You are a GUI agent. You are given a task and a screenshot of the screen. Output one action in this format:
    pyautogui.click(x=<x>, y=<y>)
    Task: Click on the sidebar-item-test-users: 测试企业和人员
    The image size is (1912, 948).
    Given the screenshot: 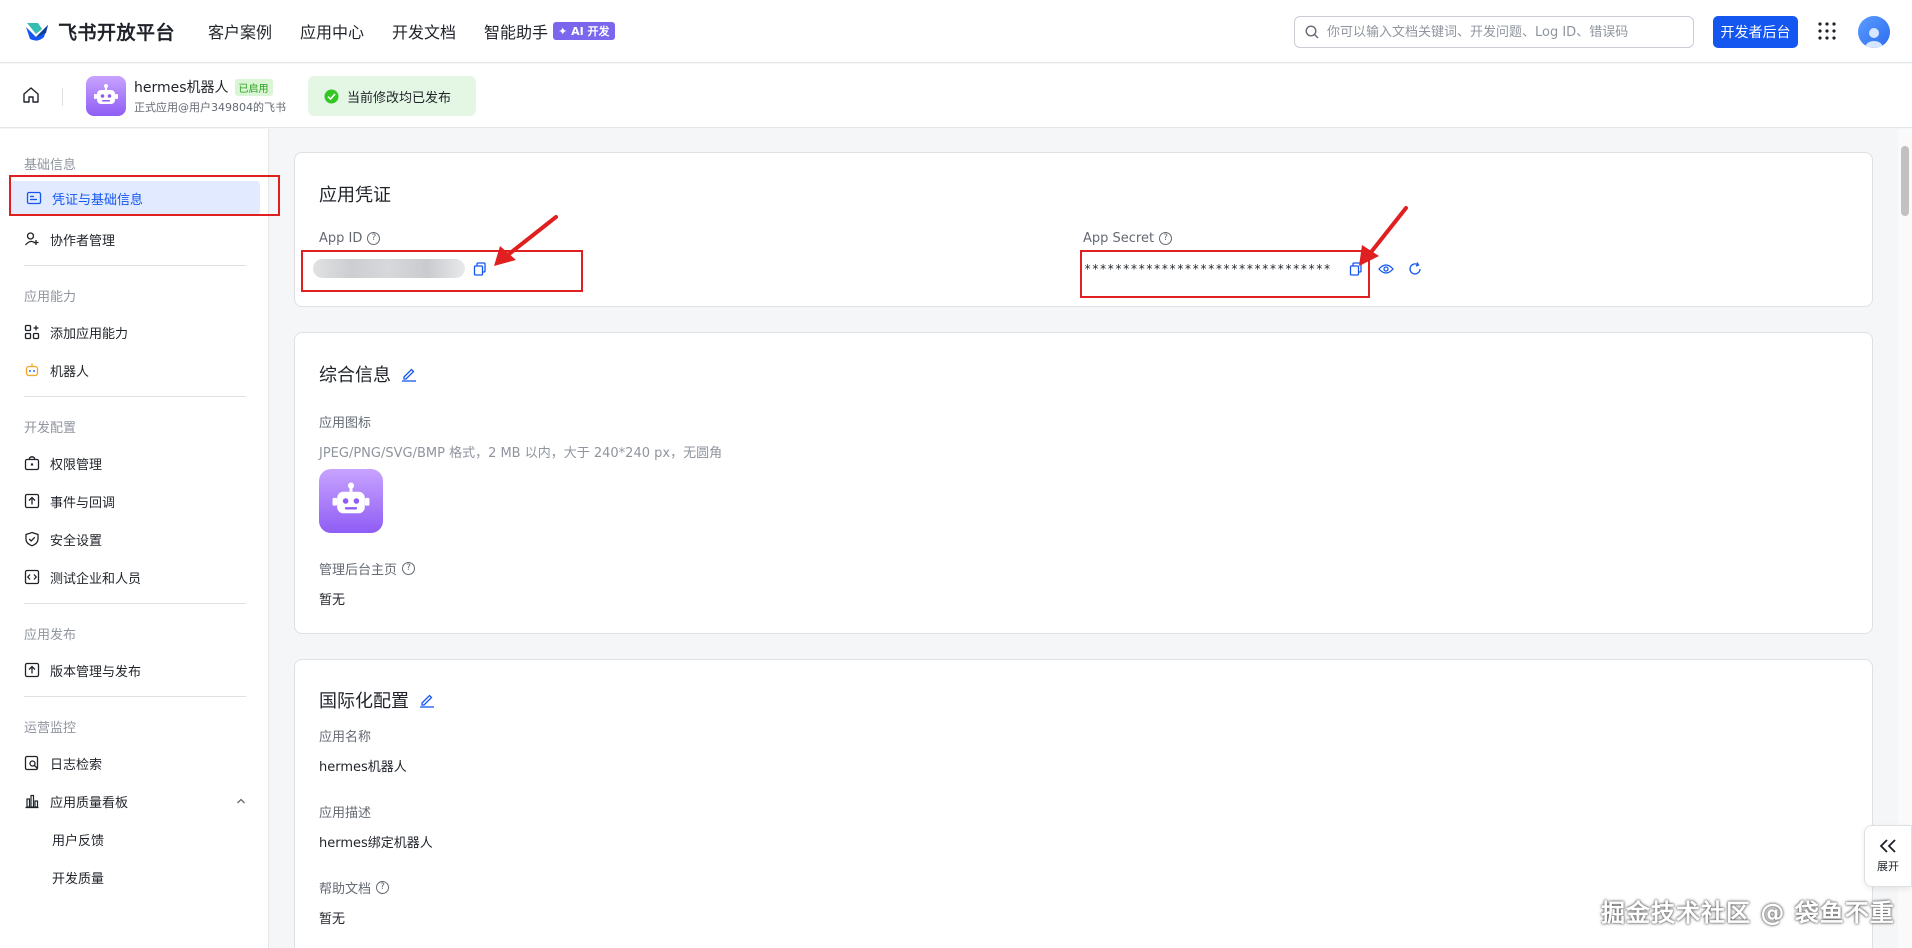 What is the action you would take?
    pyautogui.click(x=82, y=577)
    